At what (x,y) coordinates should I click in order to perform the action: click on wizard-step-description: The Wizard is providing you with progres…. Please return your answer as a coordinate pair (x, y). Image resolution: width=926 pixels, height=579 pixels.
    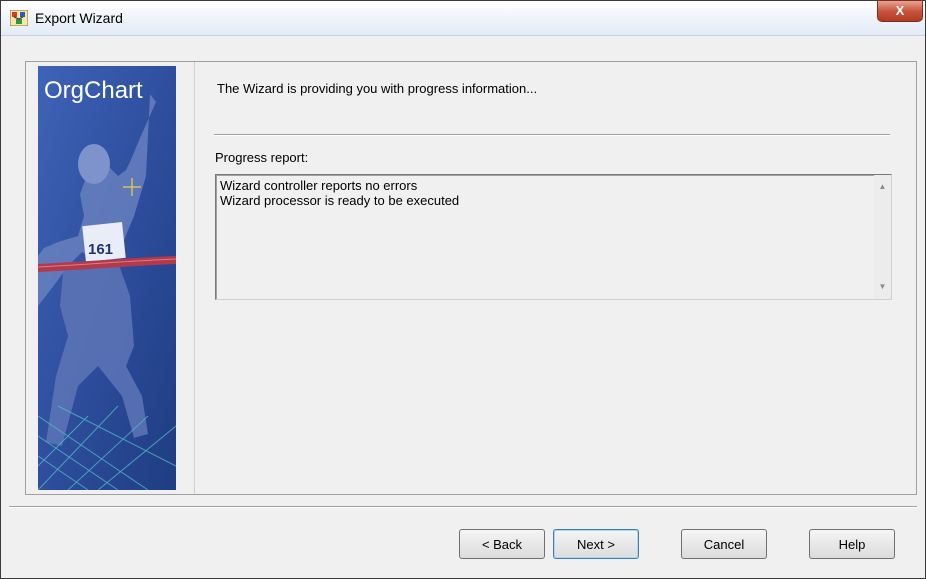
    Looking at the image, I should click on (377, 88).